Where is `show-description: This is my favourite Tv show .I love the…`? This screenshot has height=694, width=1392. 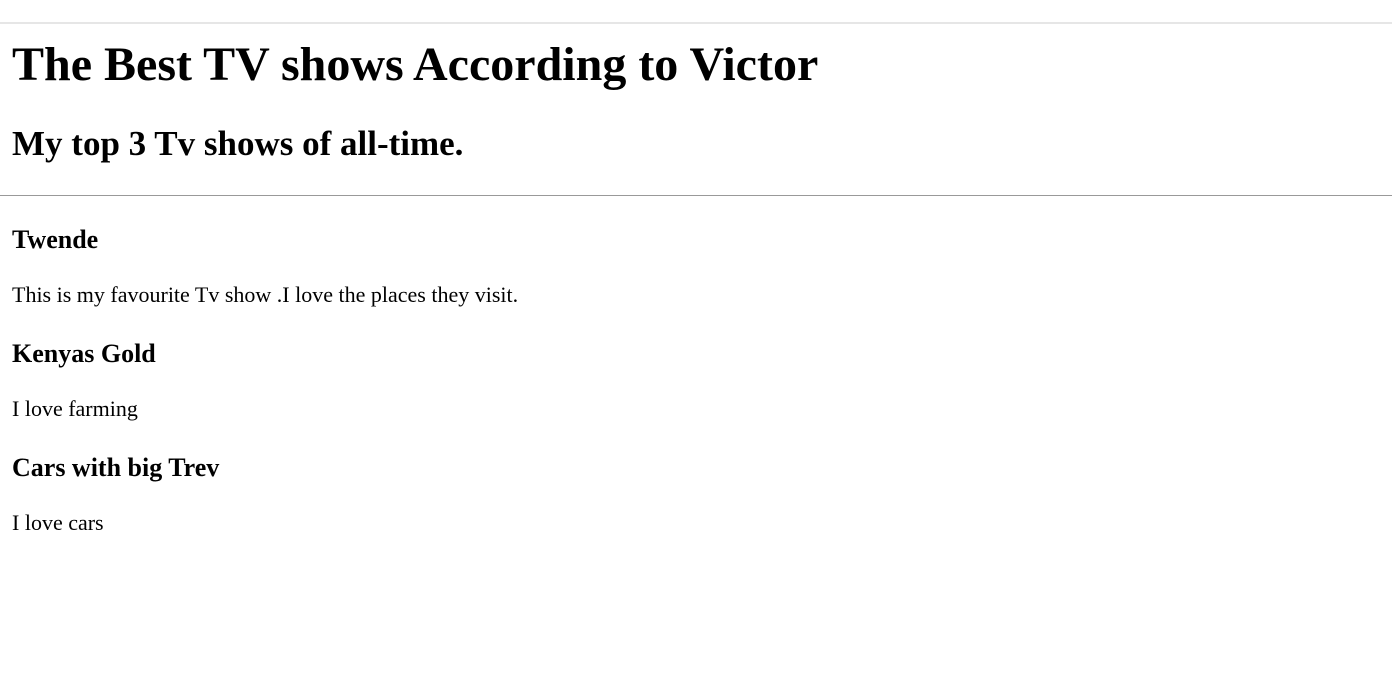 show-description: This is my favourite Tv show .I love the… is located at coordinates (265, 294).